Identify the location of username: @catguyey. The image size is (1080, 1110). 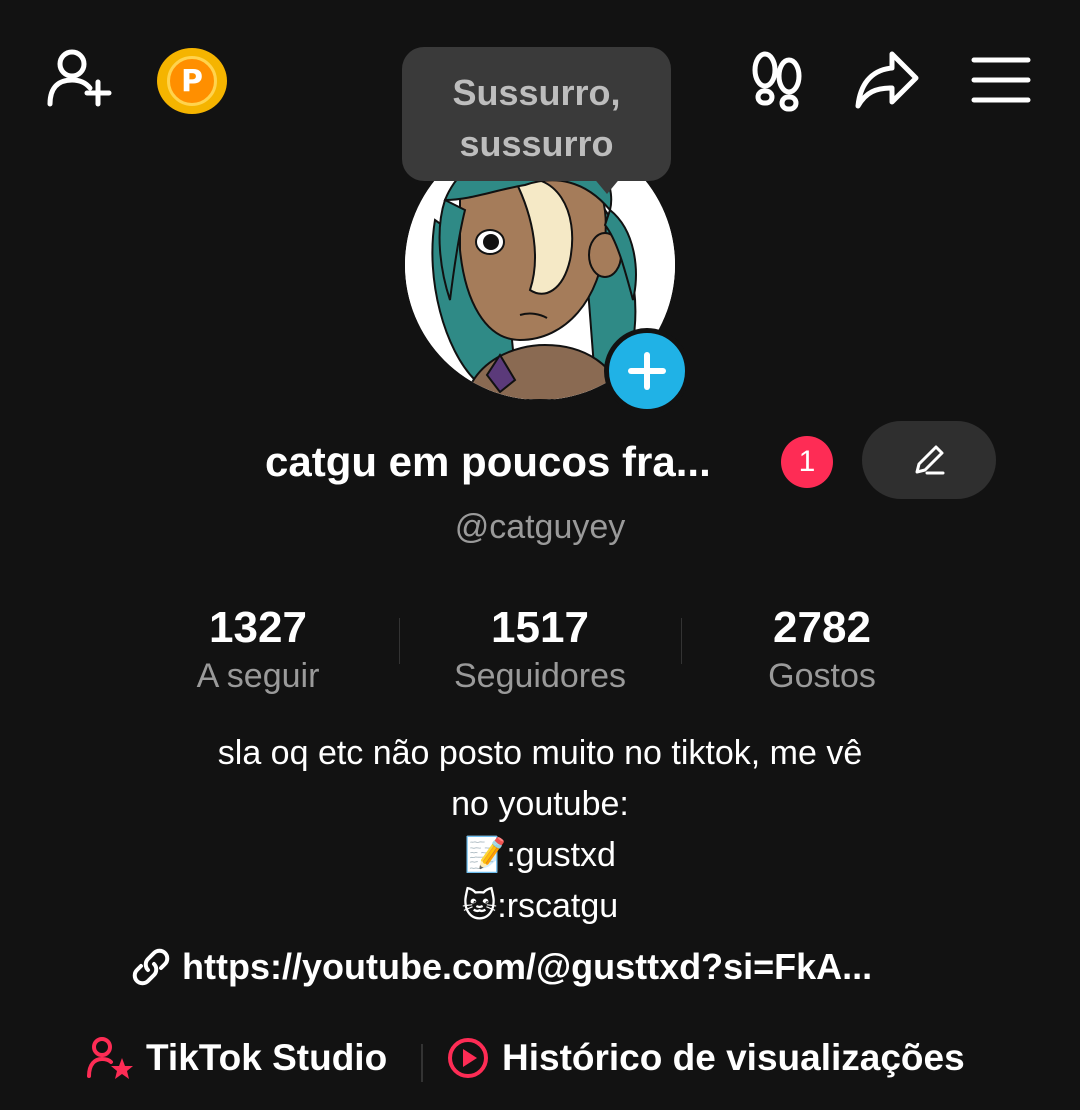
(540, 527).